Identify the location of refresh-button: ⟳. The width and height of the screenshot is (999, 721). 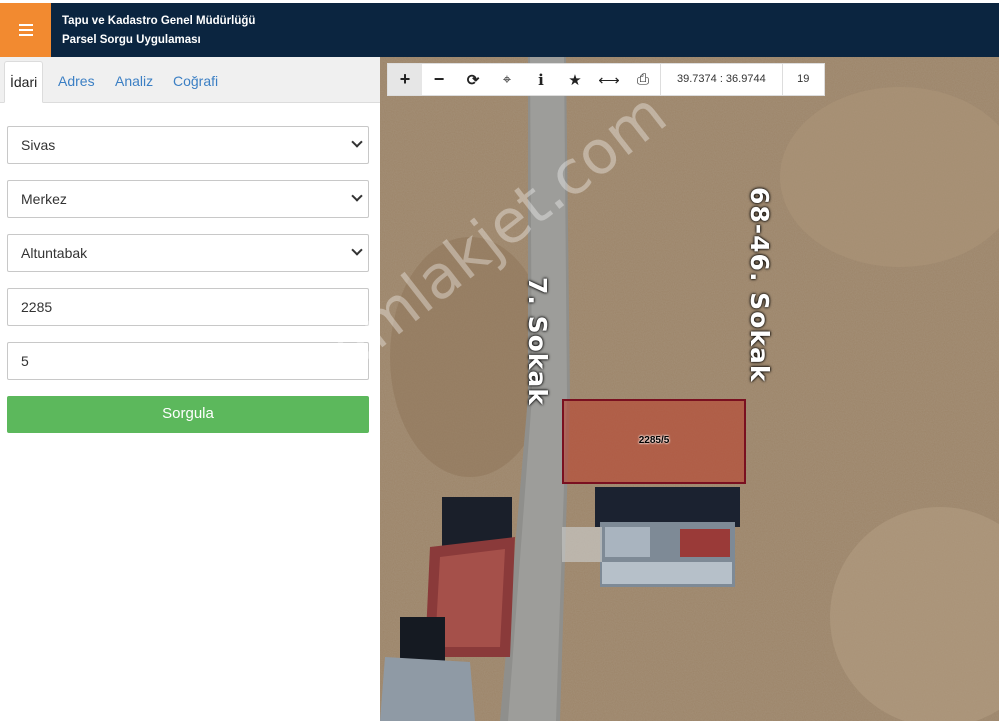
(473, 79).